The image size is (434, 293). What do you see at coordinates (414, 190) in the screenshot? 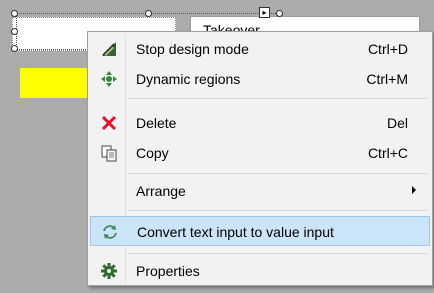
I see `submenu-arrow-icon` at bounding box center [414, 190].